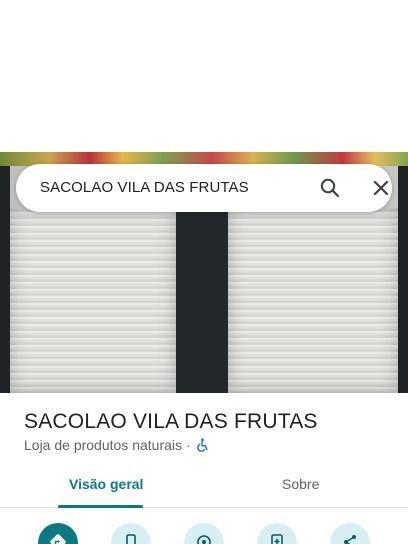  Describe the element at coordinates (171, 421) in the screenshot. I see `place-title: SACOLAO VILA DAS FRUTAS` at that location.